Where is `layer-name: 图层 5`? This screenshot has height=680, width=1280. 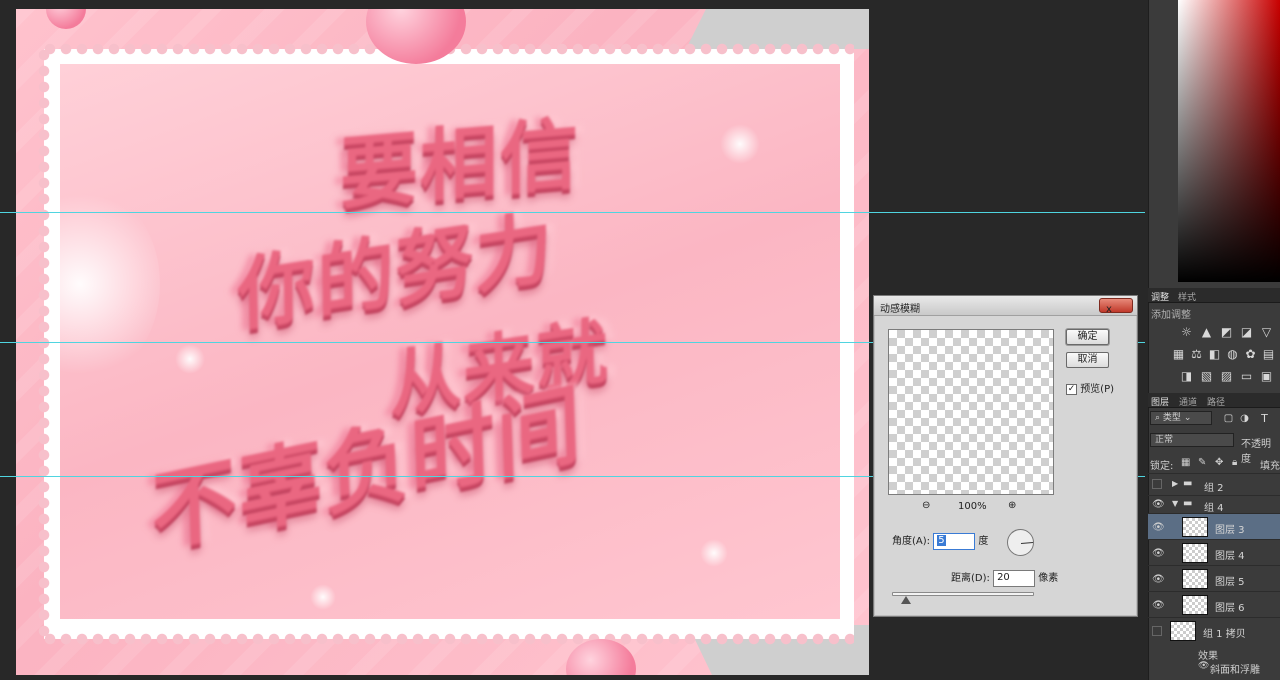 layer-name: 图层 5 is located at coordinates (1230, 582).